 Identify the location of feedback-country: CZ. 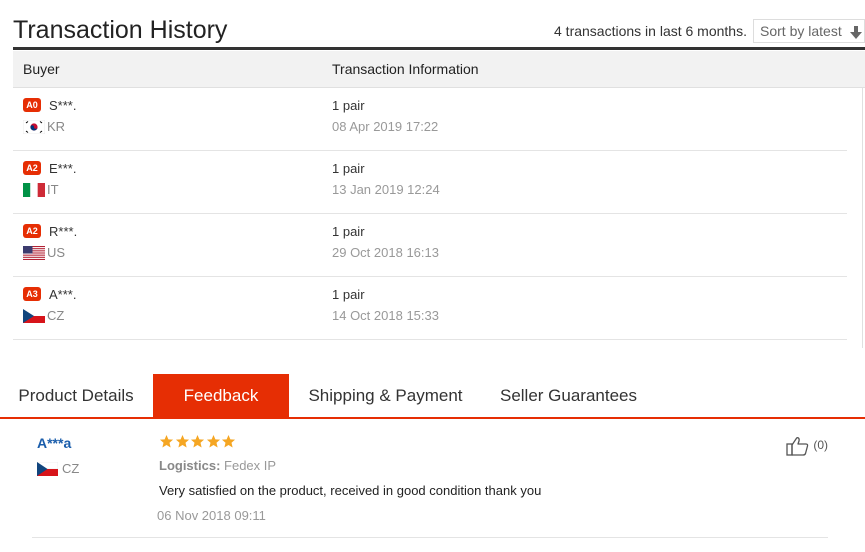
(71, 468).